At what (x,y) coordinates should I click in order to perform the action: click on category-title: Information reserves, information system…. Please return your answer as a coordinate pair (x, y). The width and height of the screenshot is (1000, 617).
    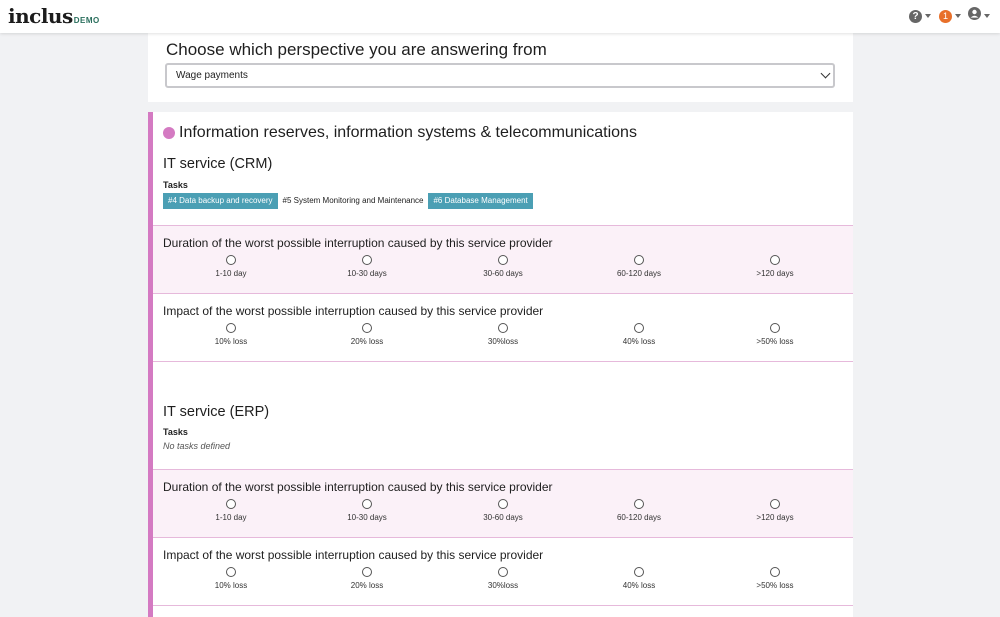
    Looking at the image, I should click on (408, 132).